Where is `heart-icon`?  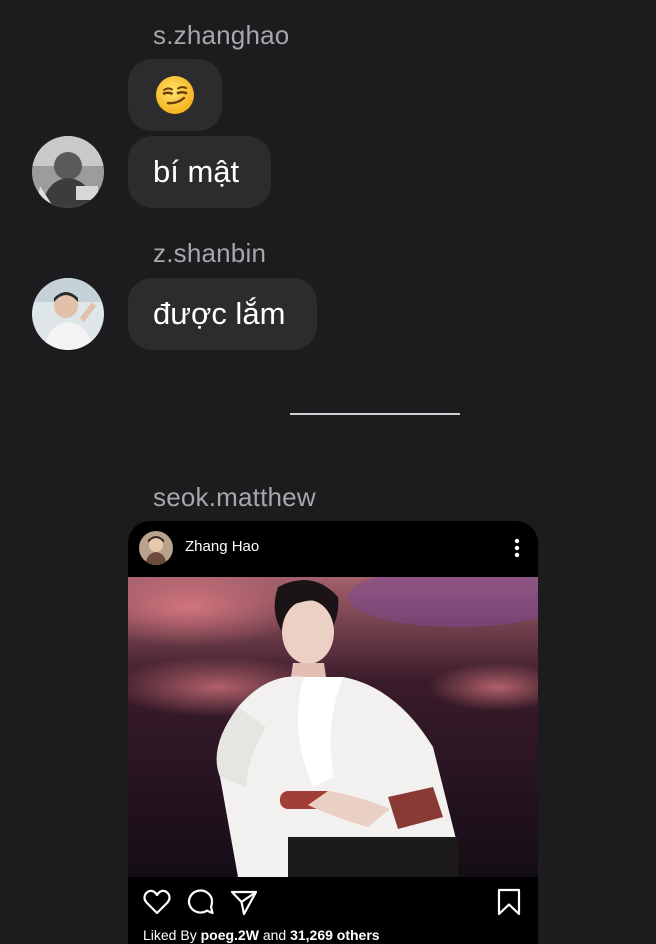 heart-icon is located at coordinates (157, 902).